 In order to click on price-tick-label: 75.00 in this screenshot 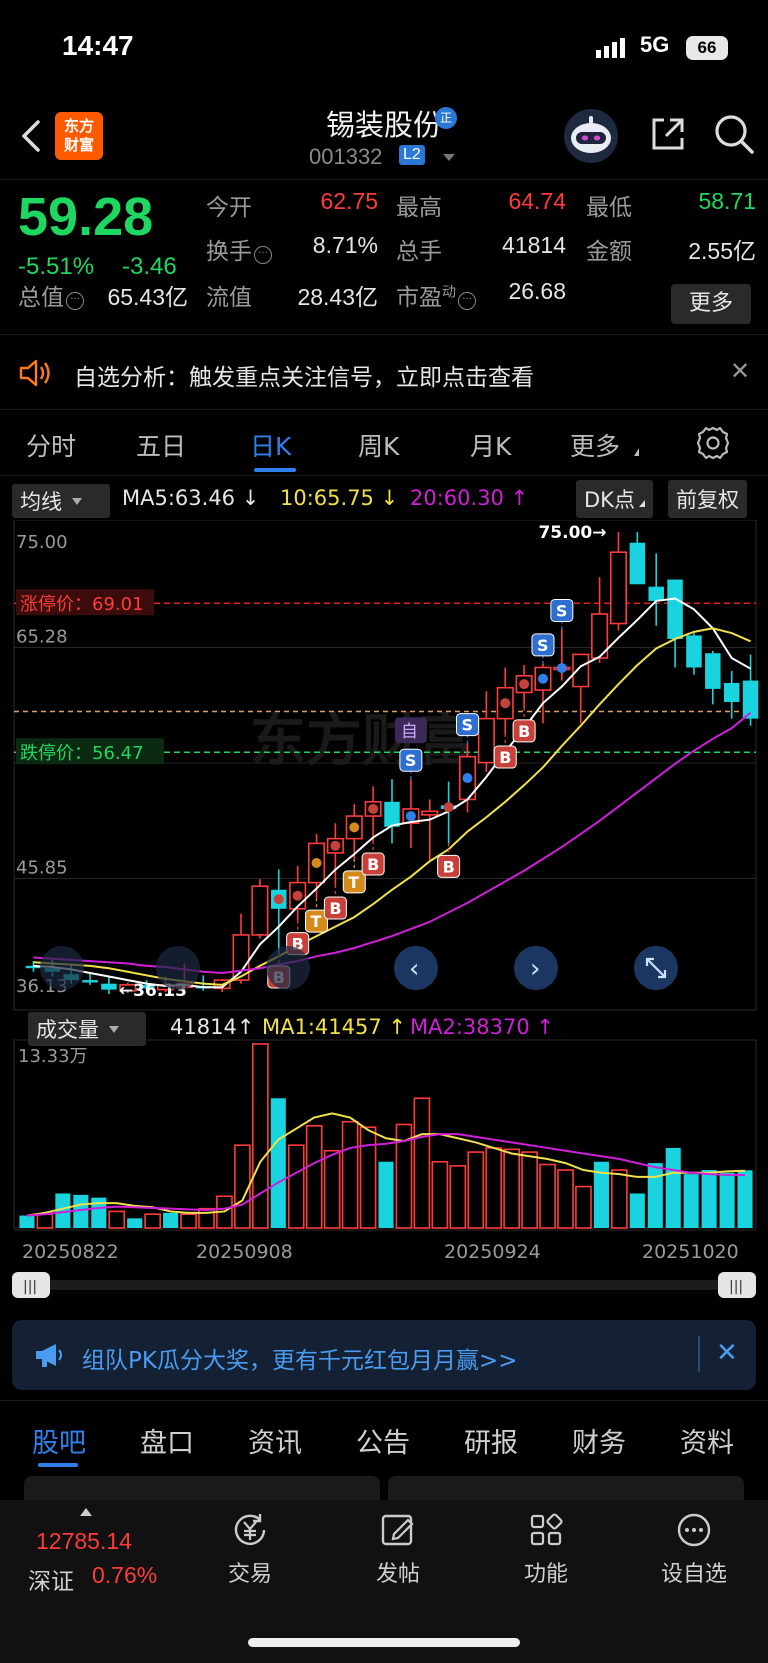, I will do `click(42, 542)`.